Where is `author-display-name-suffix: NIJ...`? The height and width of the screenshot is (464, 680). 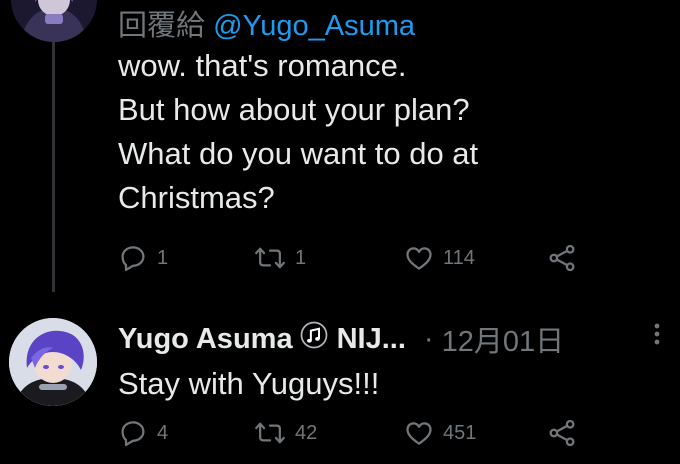
author-display-name-suffix: NIJ... is located at coordinates (371, 339).